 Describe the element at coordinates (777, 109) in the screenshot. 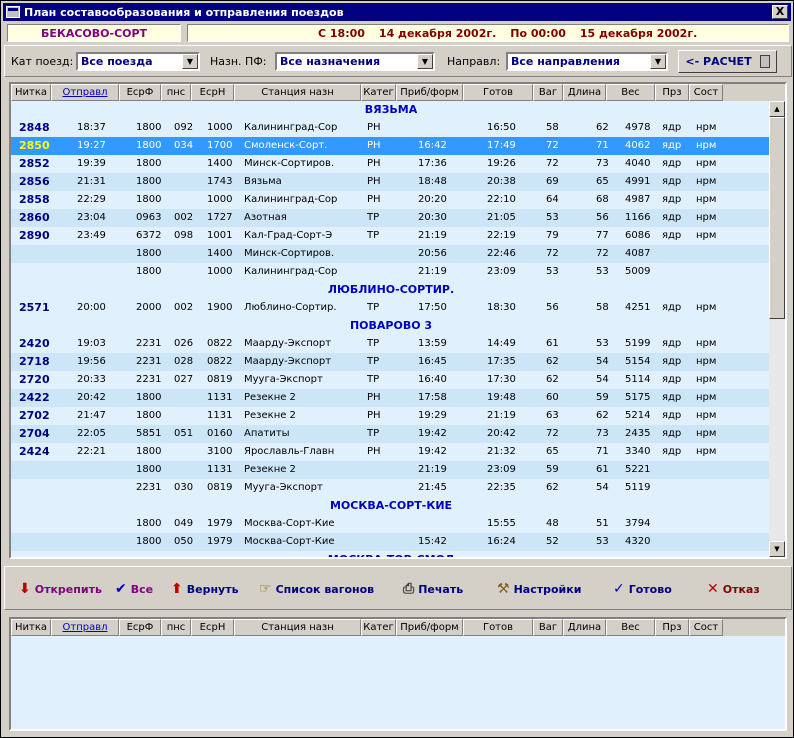

I see `scroll-up-icon: ▲` at that location.